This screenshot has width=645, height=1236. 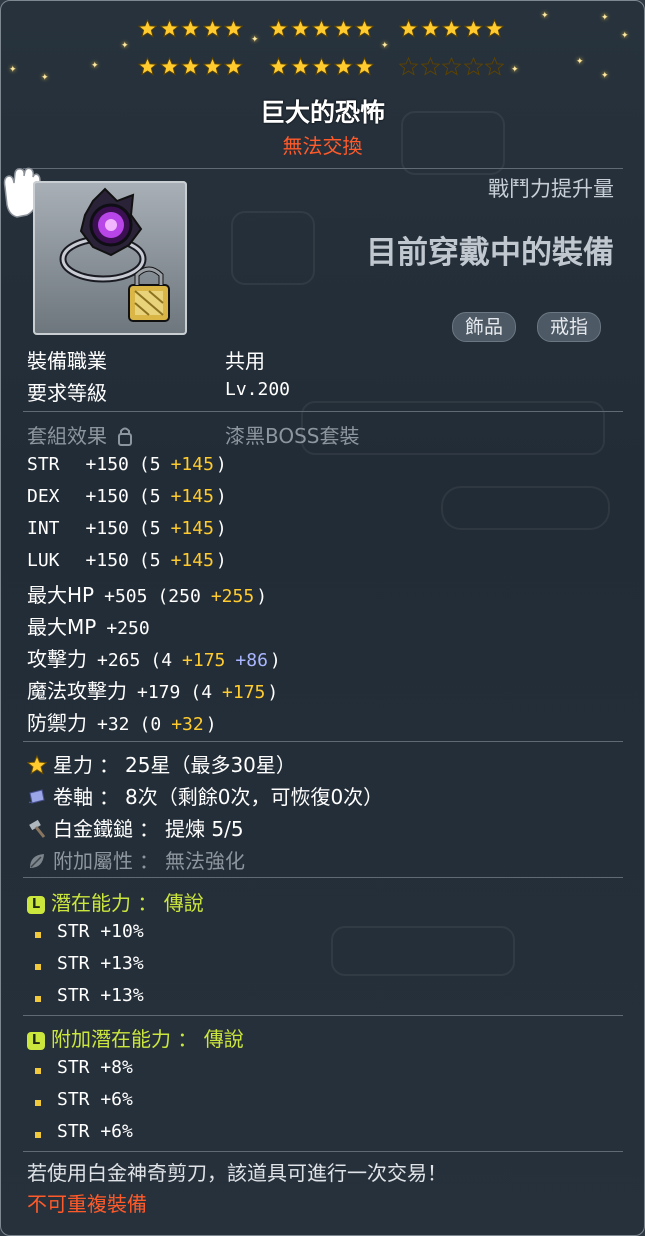 What do you see at coordinates (232, 596) in the screenshot?
I see `stat-bonus: +255` at bounding box center [232, 596].